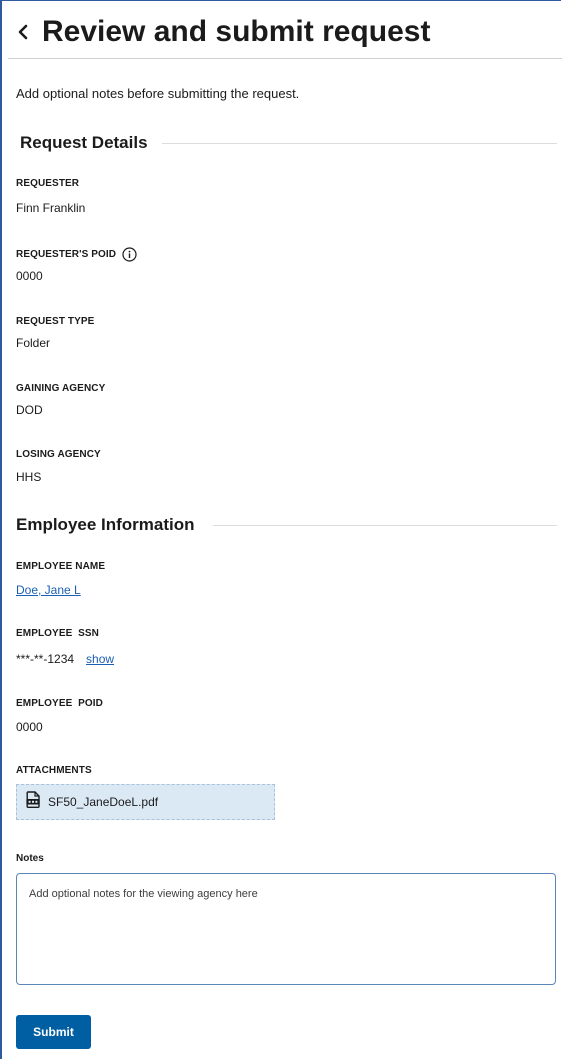  Describe the element at coordinates (236, 31) in the screenshot. I see `page-title: Review and submit request` at that location.